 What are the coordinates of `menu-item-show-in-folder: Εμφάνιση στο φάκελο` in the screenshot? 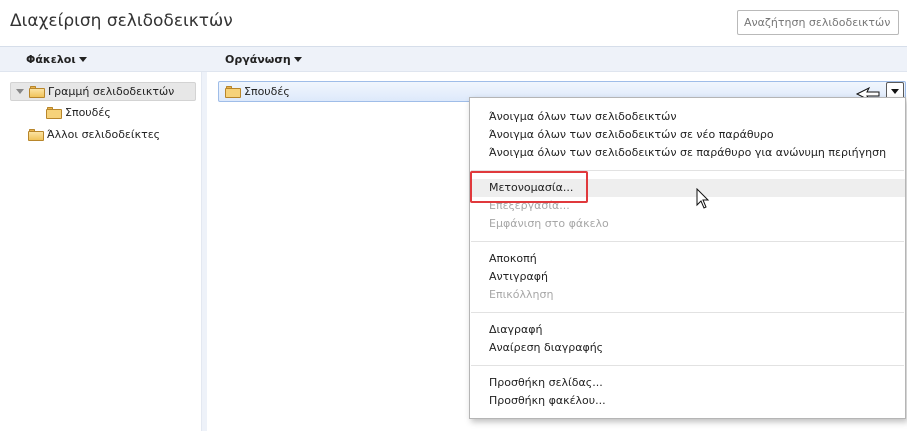 It's located at (549, 223).